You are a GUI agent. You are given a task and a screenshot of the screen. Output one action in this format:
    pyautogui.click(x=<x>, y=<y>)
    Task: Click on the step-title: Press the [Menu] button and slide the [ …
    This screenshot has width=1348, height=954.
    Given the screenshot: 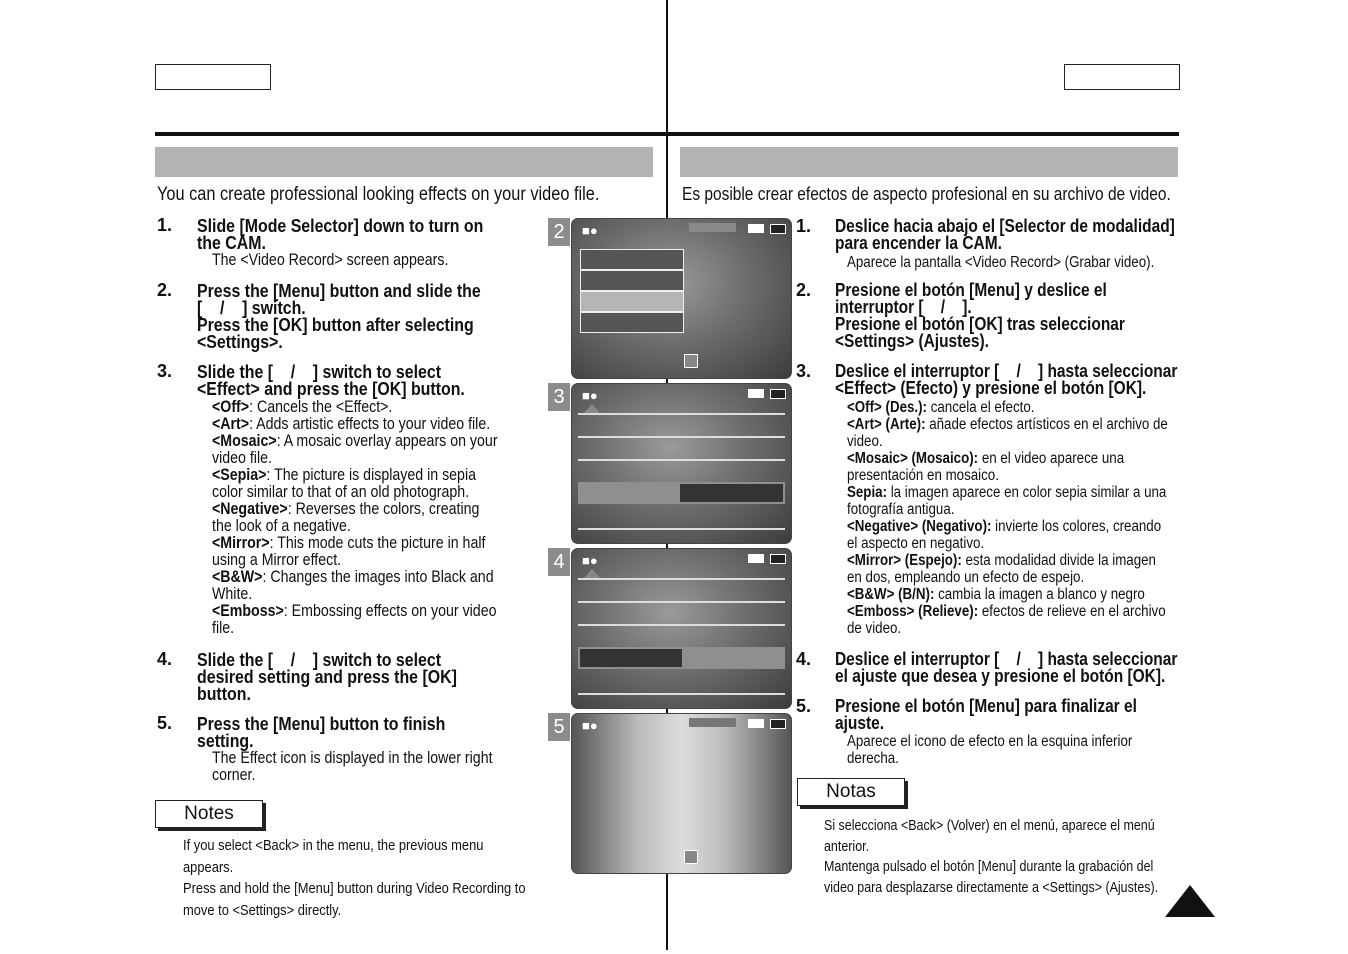 What is the action you would take?
    pyautogui.click(x=339, y=316)
    